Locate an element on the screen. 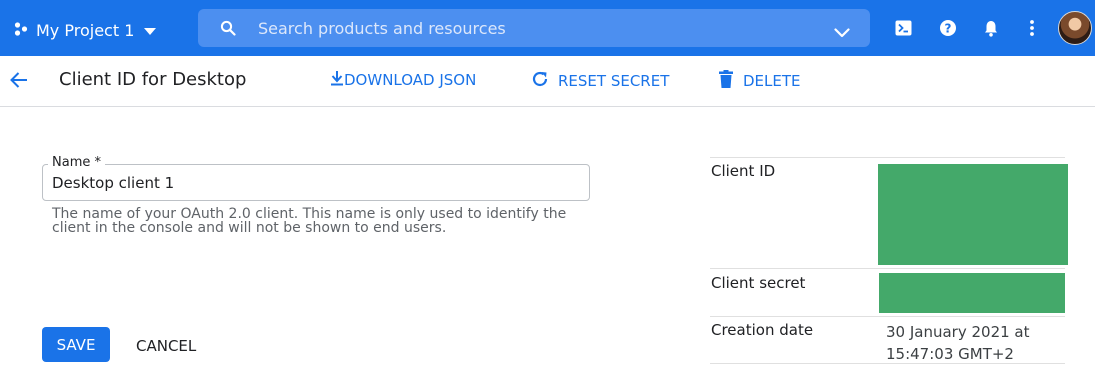  download-icon is located at coordinates (337, 80).